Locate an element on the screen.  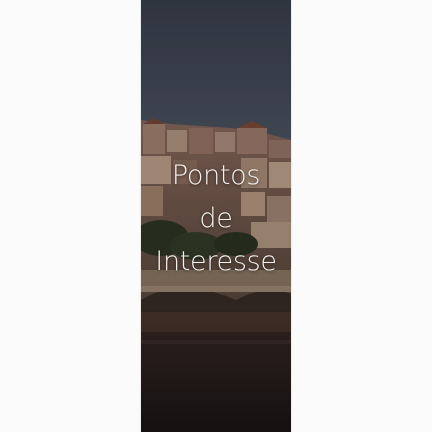
title-line-3: Interesse is located at coordinates (216, 261).